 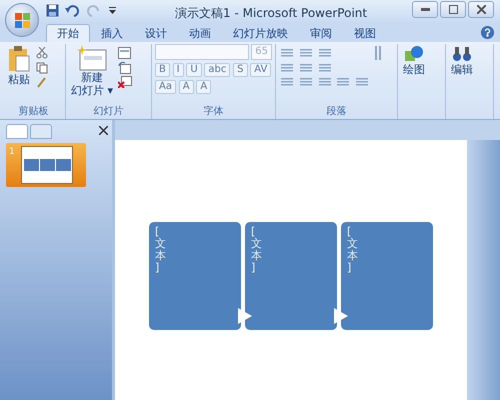 I want to click on format-button: AV, so click(x=261, y=69).